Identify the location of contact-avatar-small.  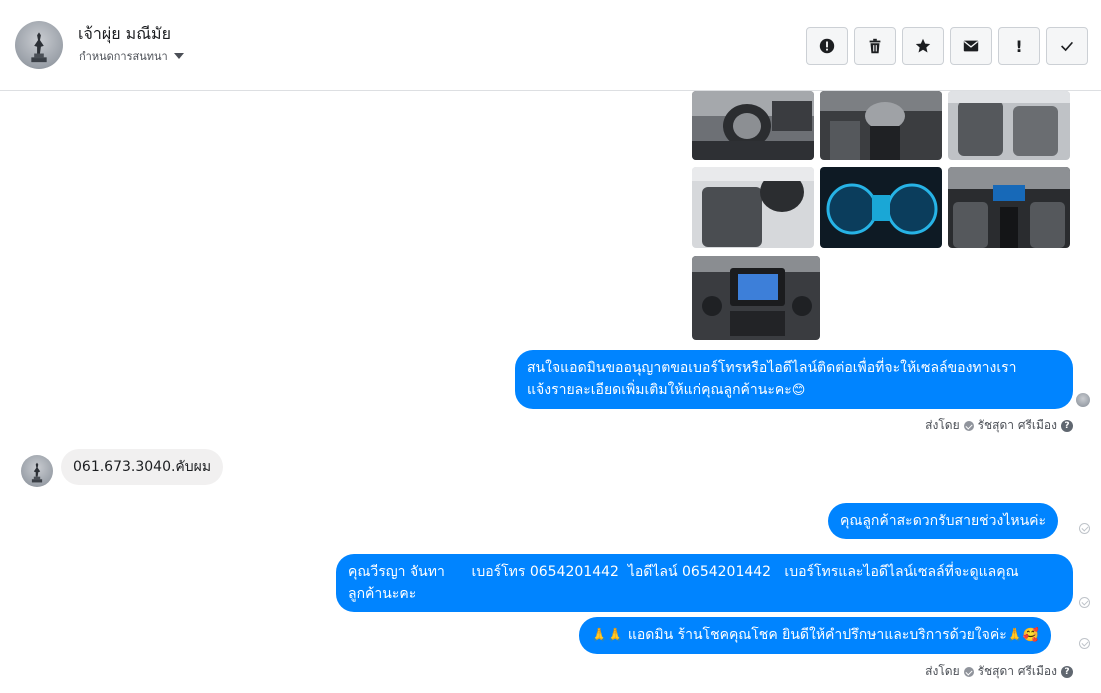
(37, 471).